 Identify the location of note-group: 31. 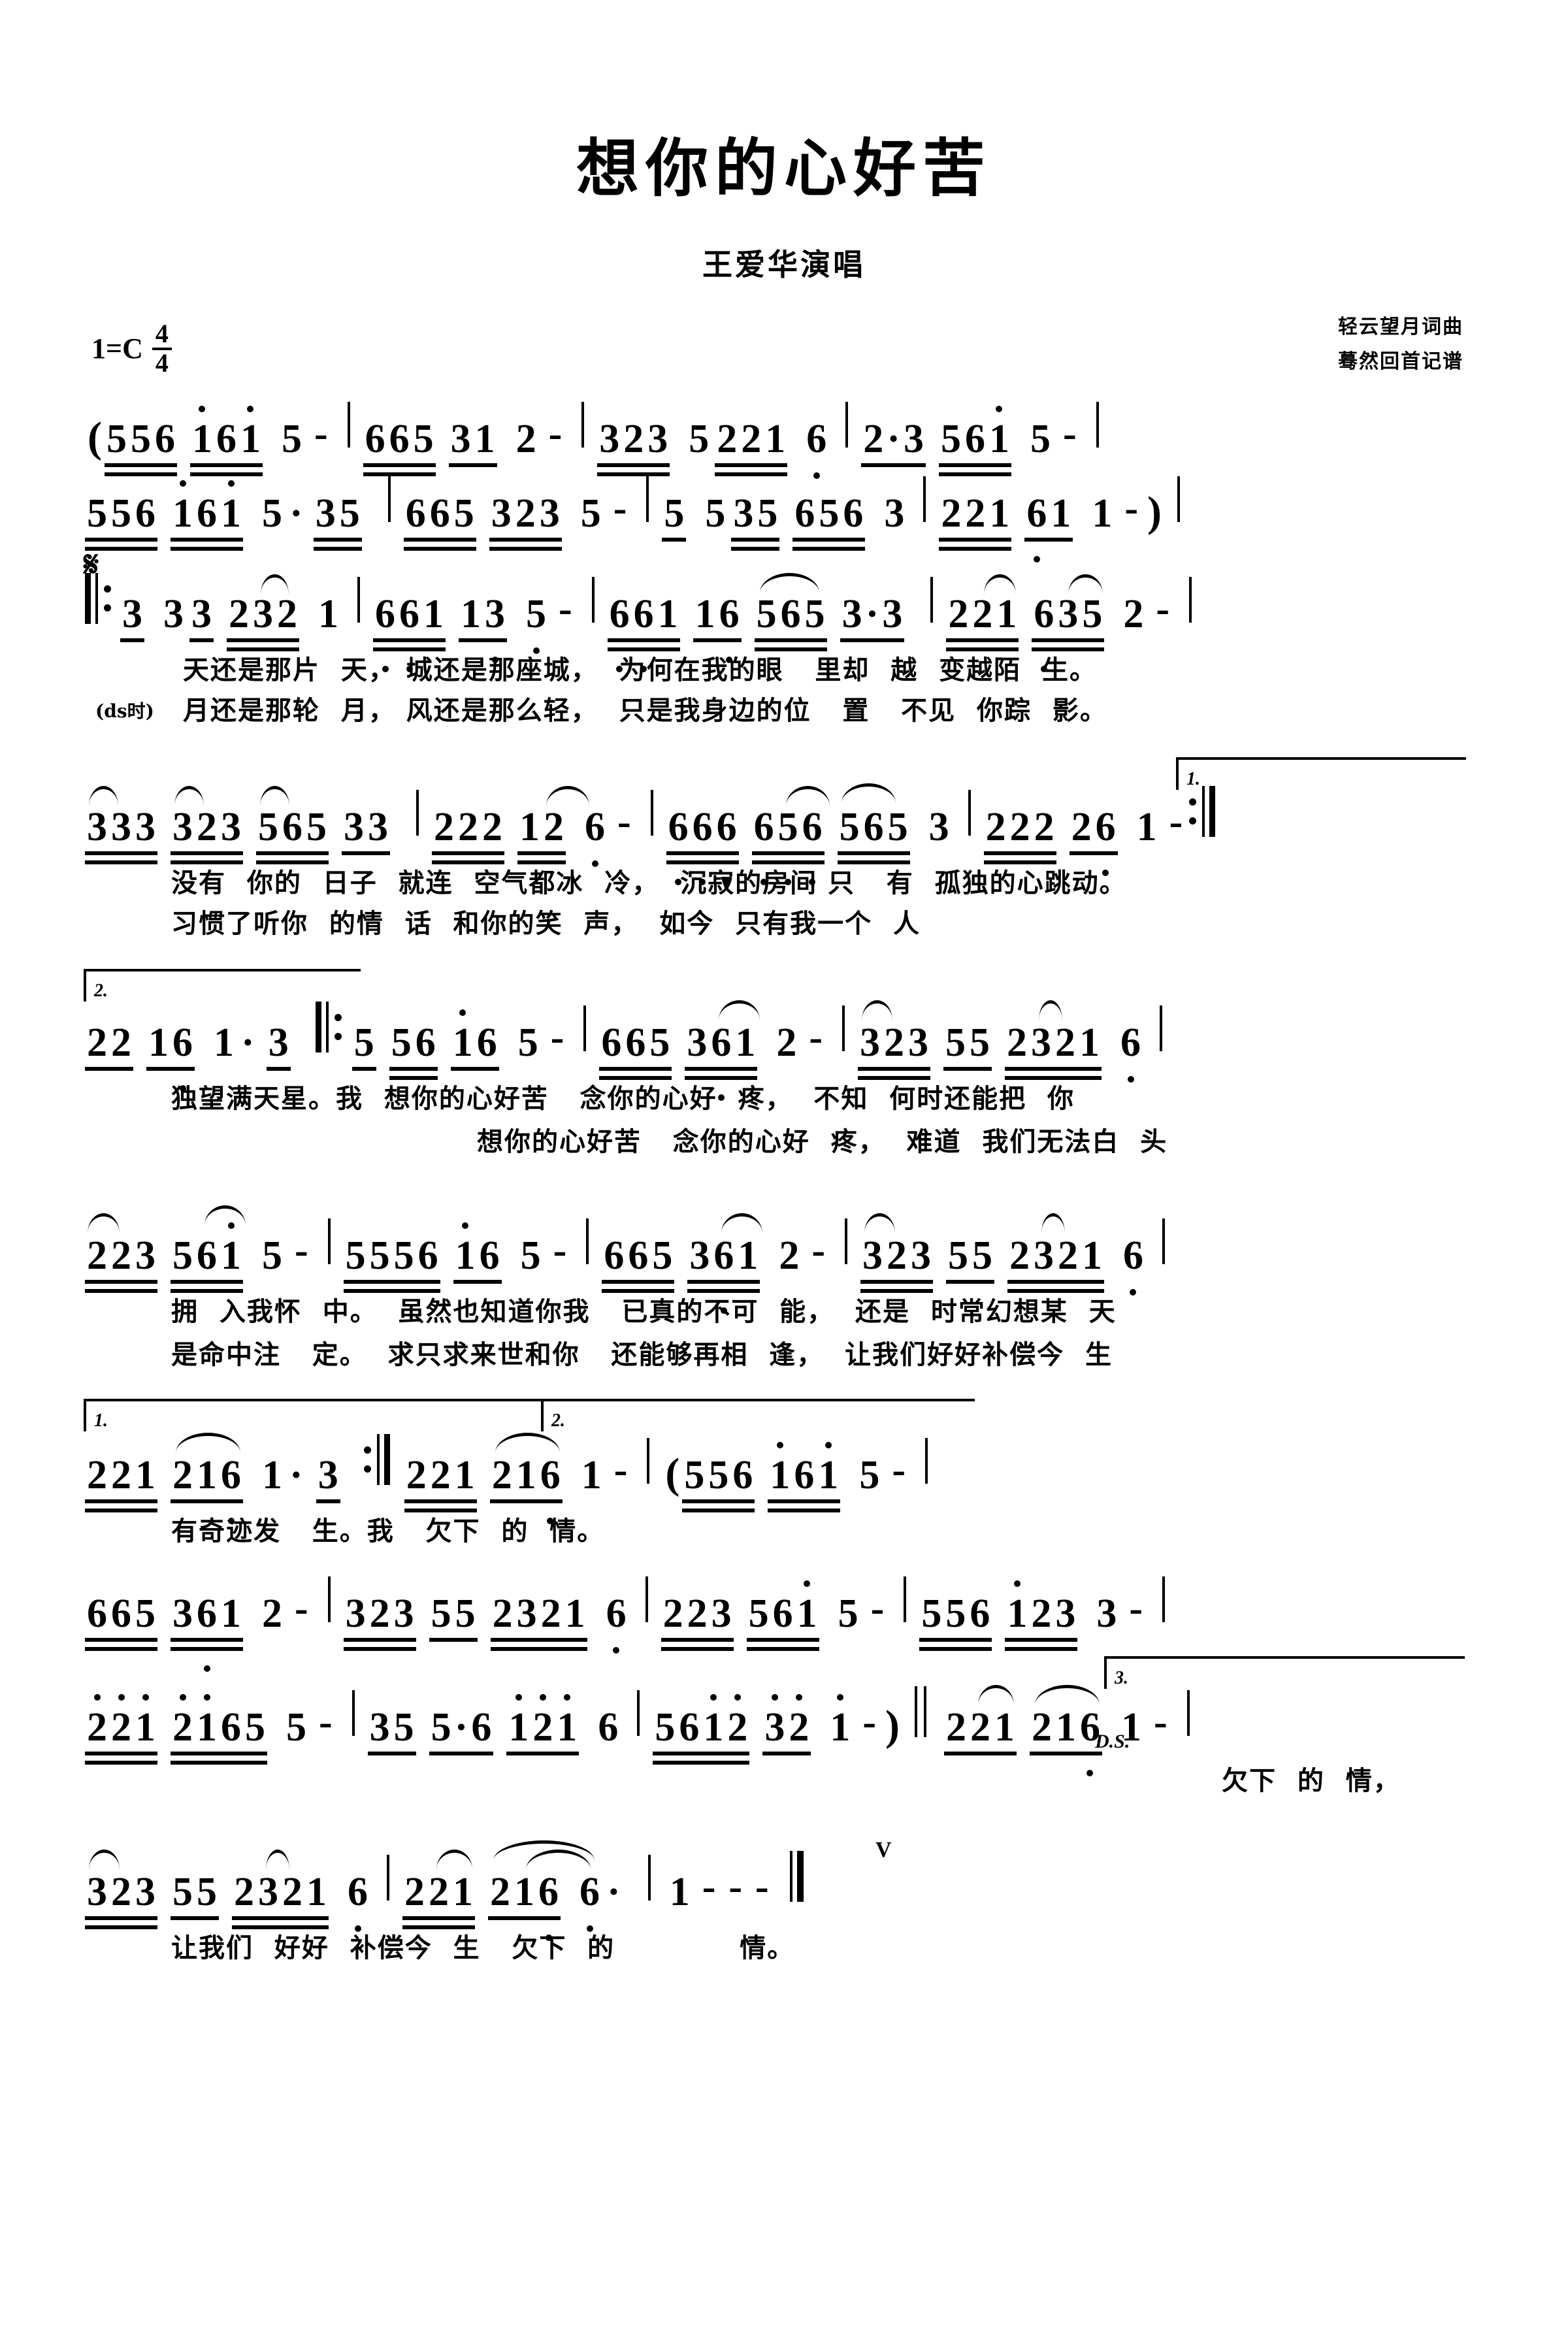
(472, 443).